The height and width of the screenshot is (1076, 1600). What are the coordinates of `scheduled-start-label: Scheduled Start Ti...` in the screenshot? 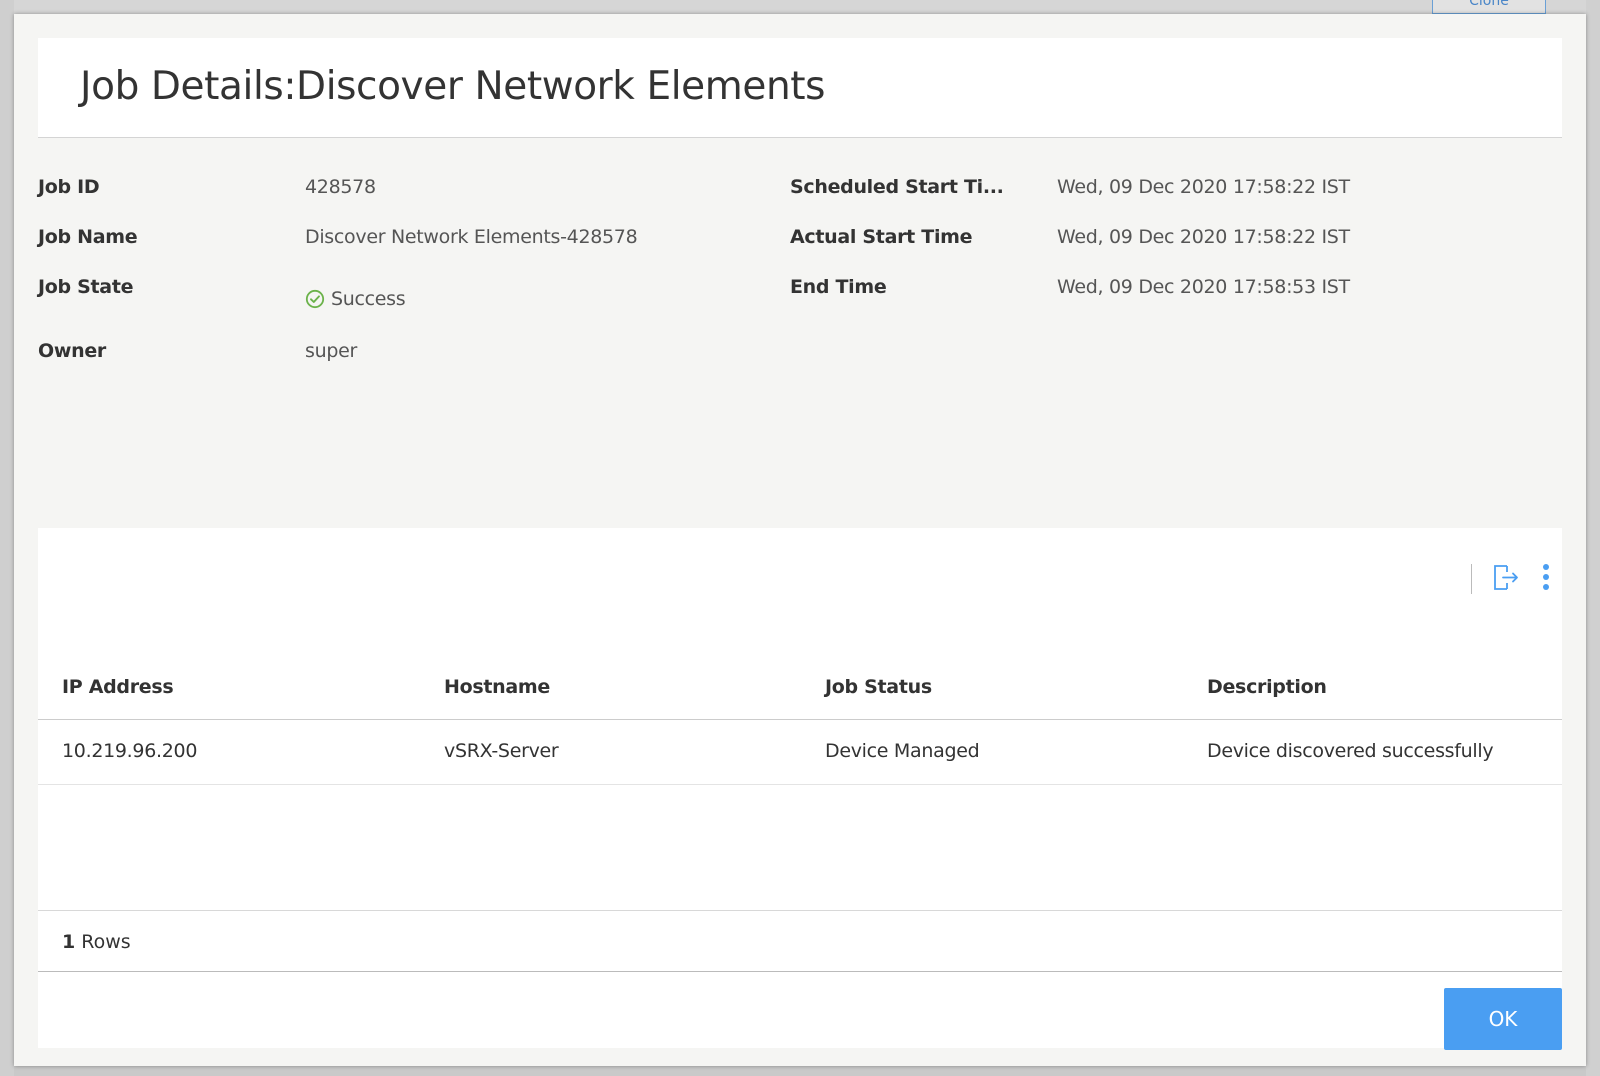 It's located at (897, 187).